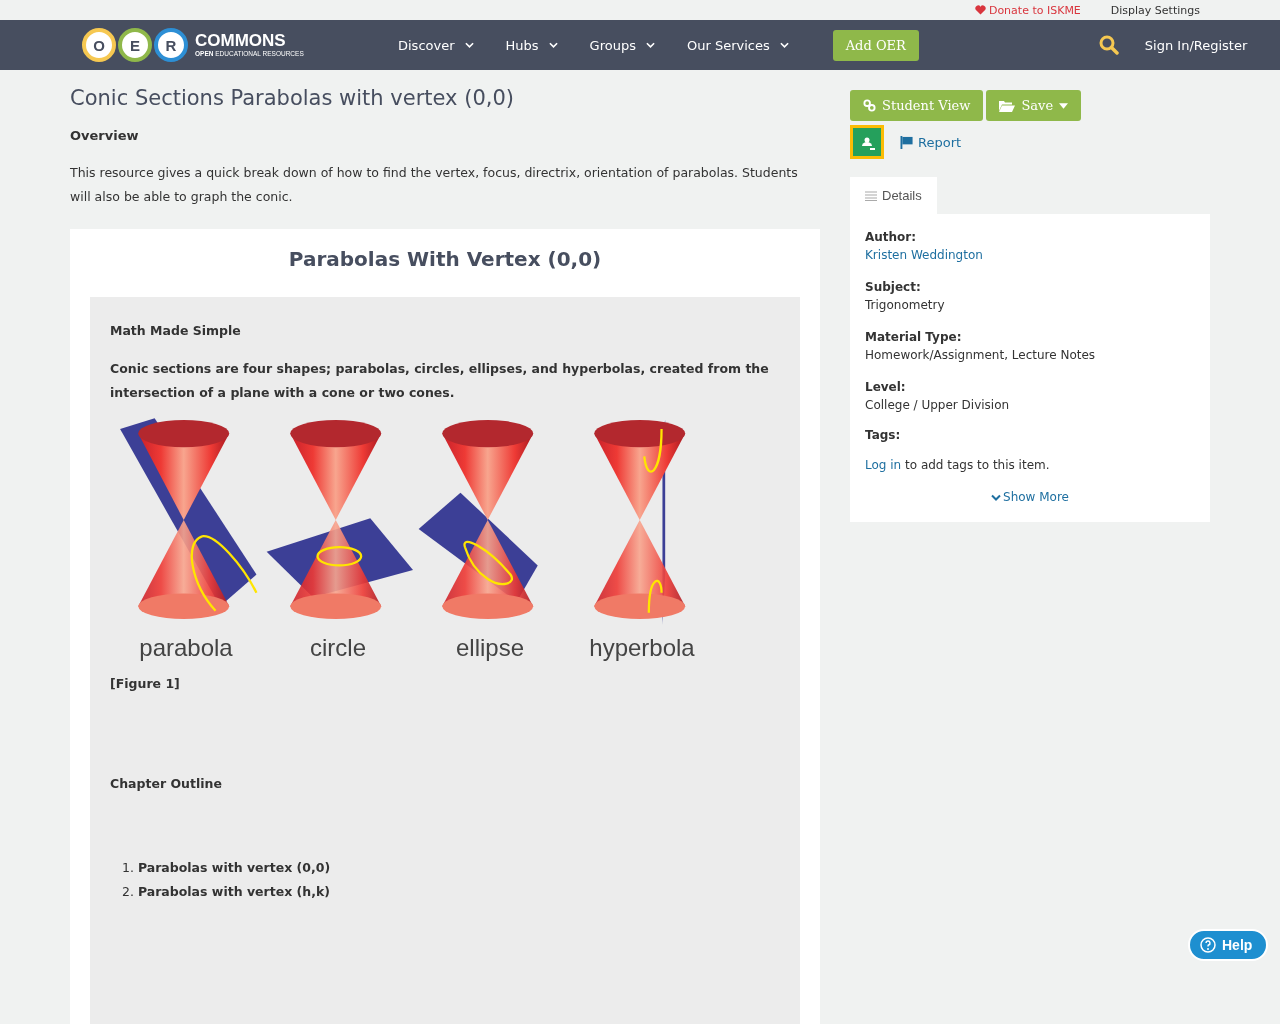  Describe the element at coordinates (249, 41) in the screenshot. I see `logo-wordmark: COMMONS` at that location.